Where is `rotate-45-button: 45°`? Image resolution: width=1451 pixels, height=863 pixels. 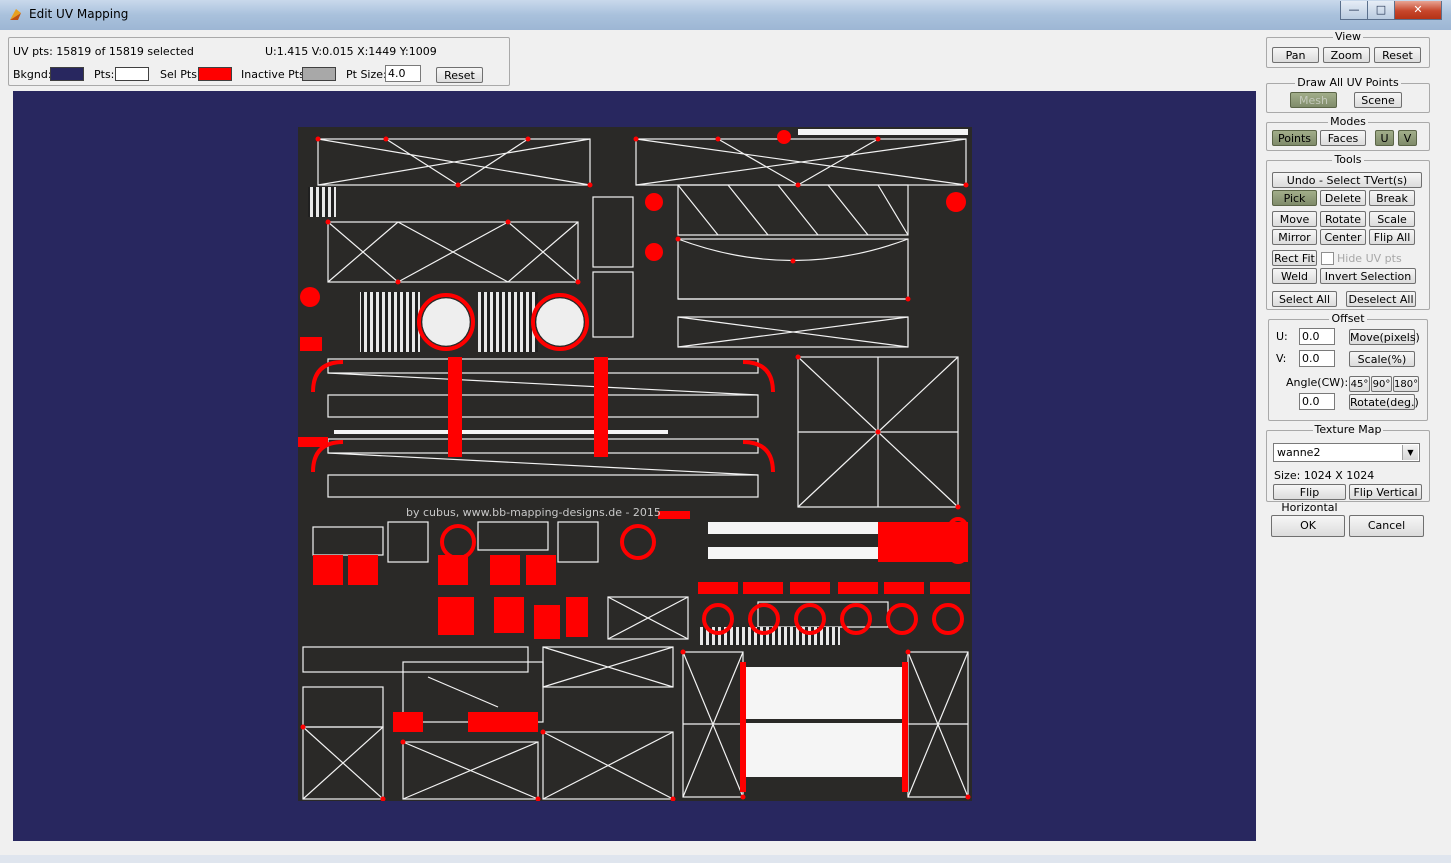 rotate-45-button: 45° is located at coordinates (1359, 384).